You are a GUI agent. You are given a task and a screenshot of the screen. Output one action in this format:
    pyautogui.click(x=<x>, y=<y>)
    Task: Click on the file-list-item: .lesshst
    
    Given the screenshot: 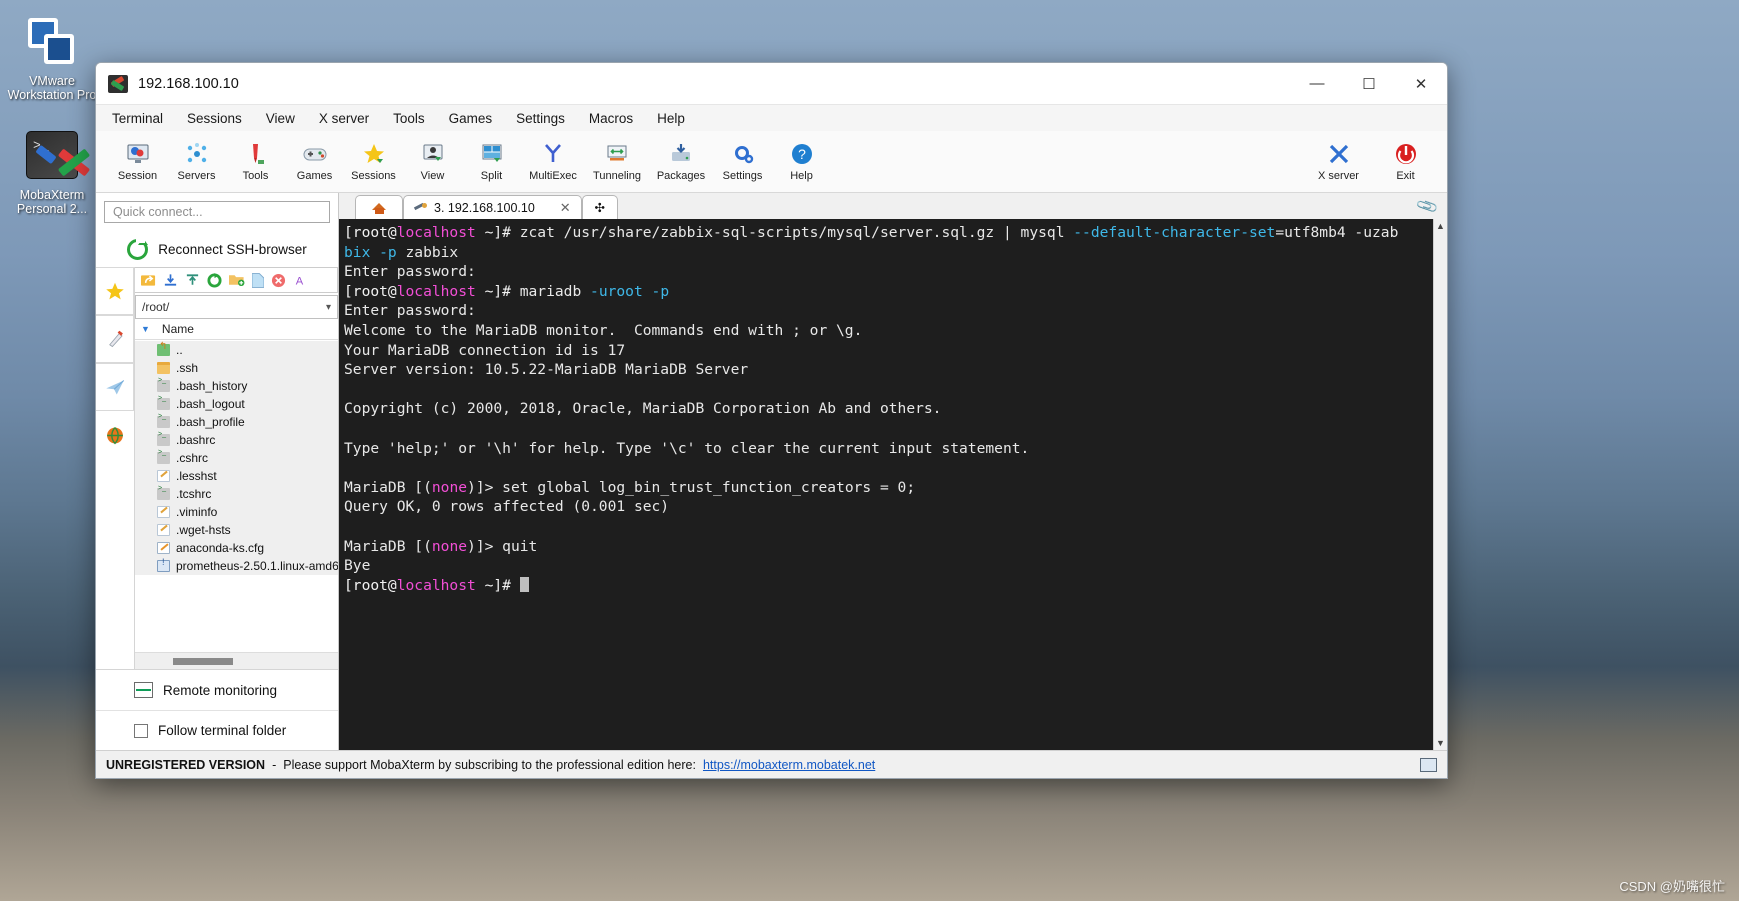 What is the action you would take?
    pyautogui.click(x=236, y=476)
    